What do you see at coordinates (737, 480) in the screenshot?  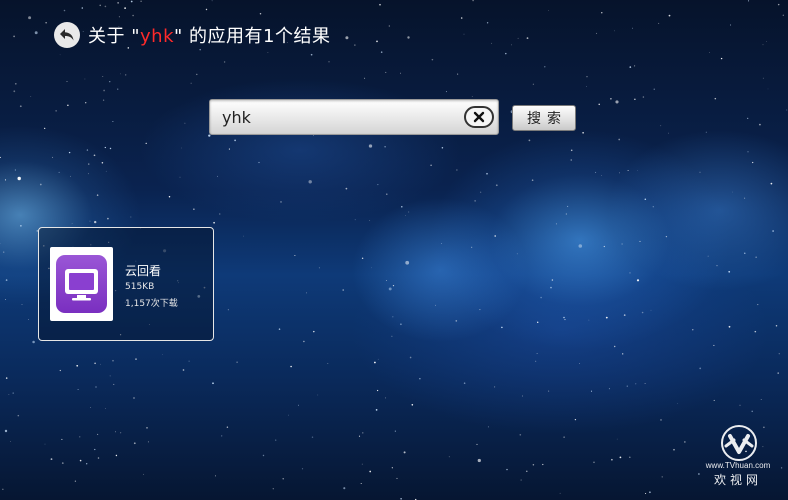 I see `watermark-brand: 欢视网` at bounding box center [737, 480].